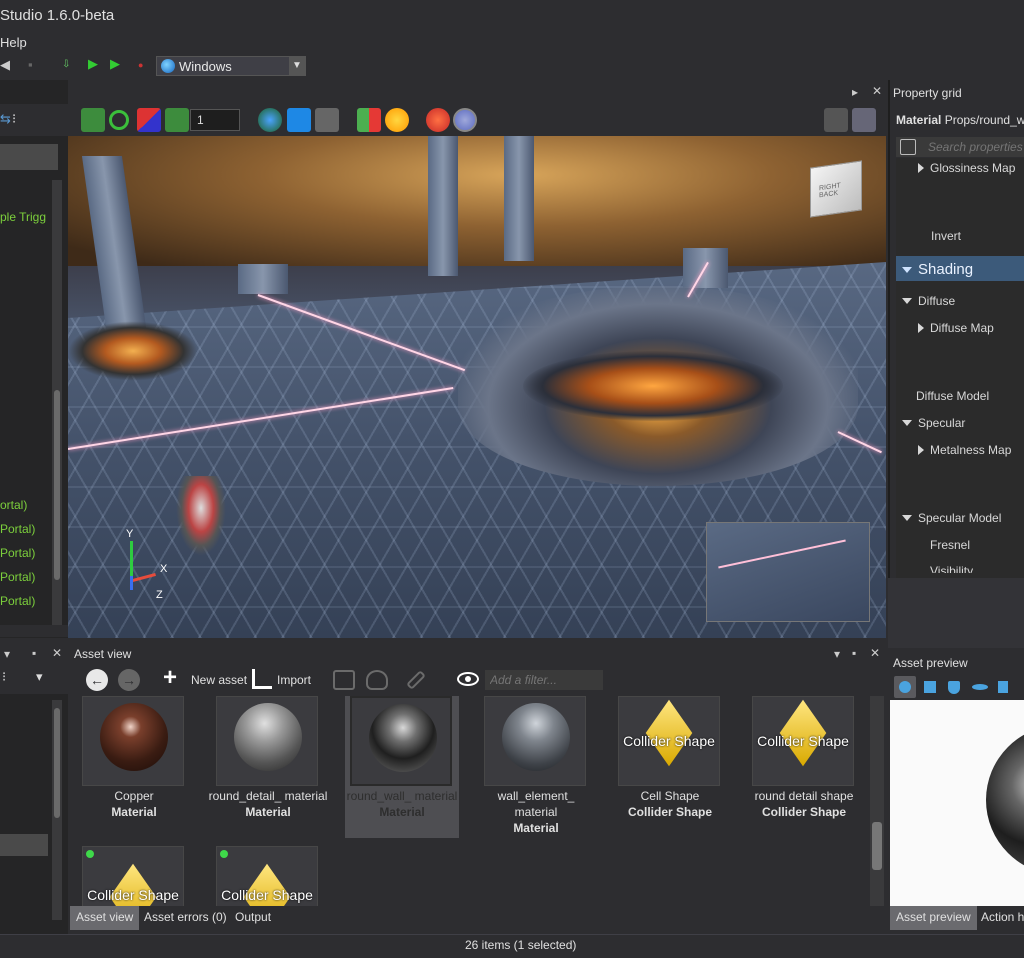  I want to click on tab-asset-errors: Asset errors (0), so click(185, 918).